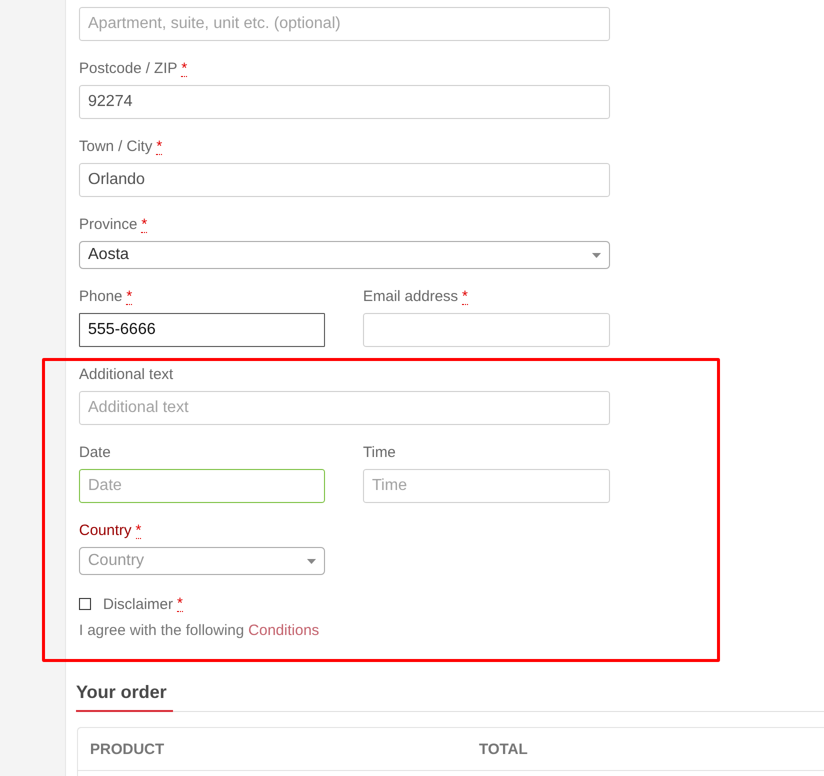 The height and width of the screenshot is (776, 824). Describe the element at coordinates (486, 486) in the screenshot. I see `input-field: Time` at that location.